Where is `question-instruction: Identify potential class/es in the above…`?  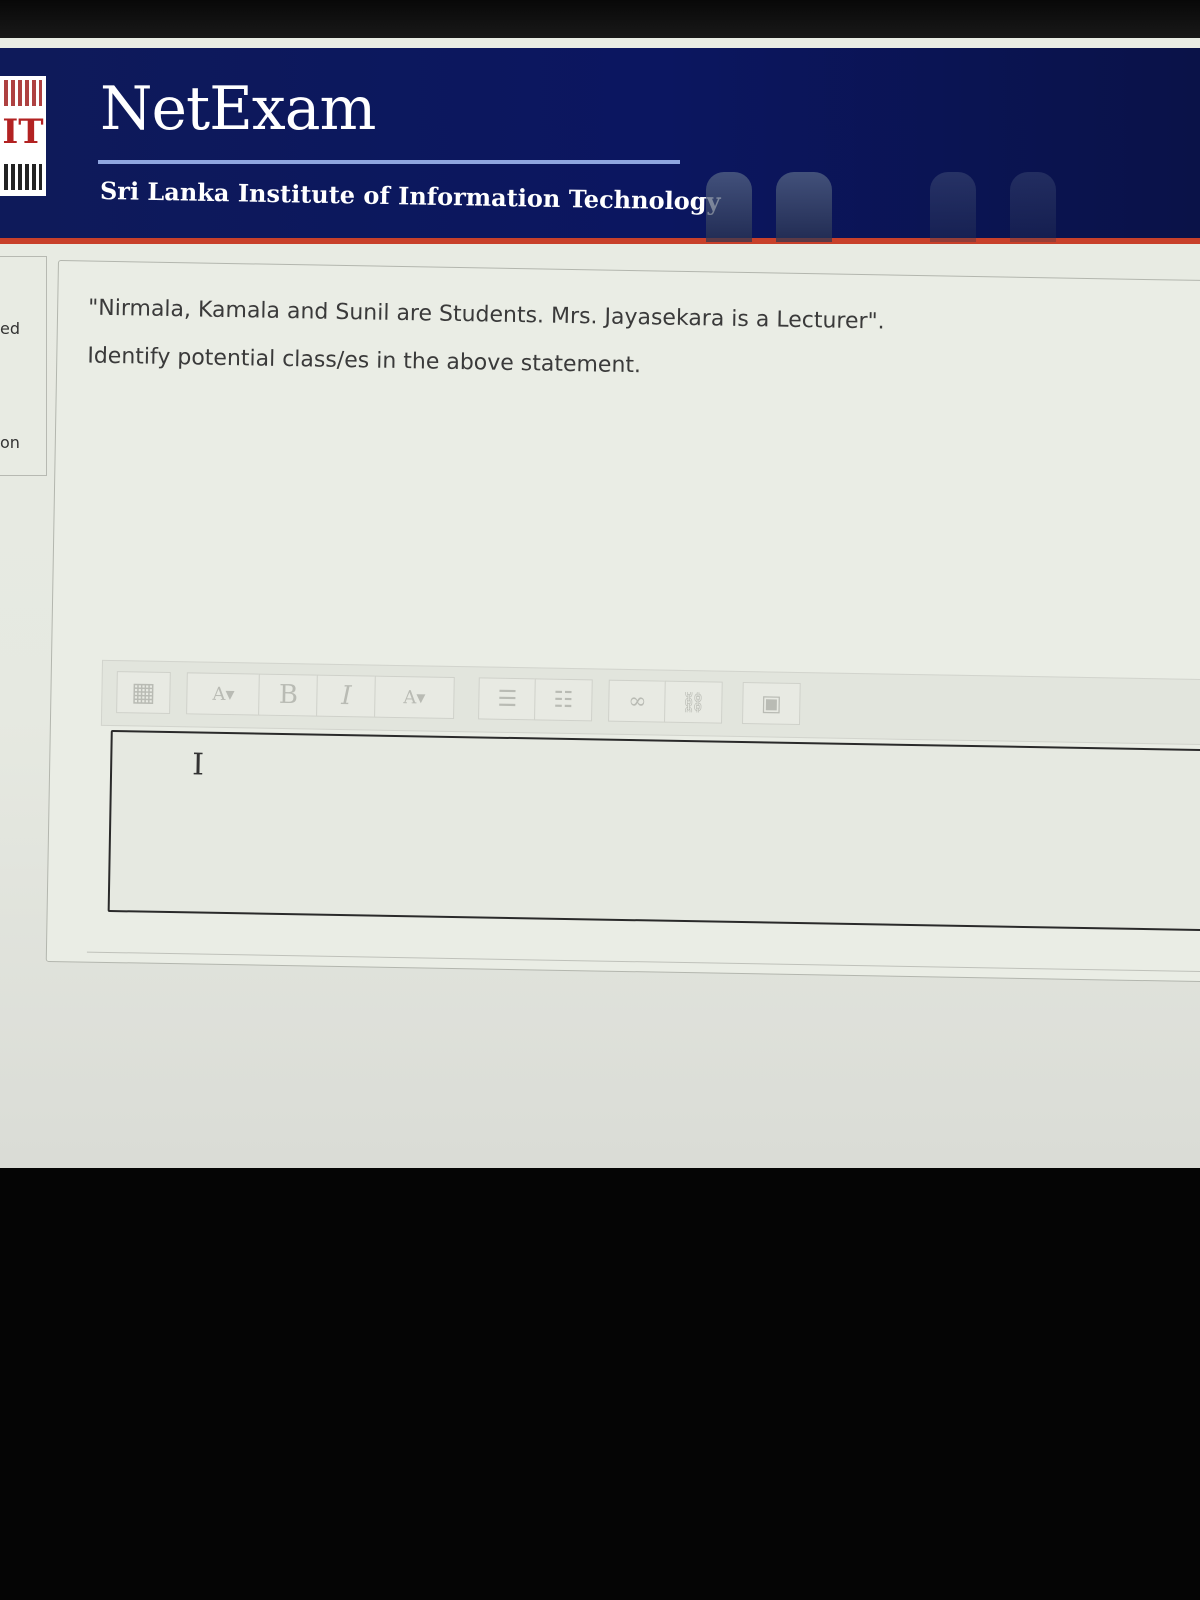
question-instruction: Identify potential class/es in the above… is located at coordinates (364, 361).